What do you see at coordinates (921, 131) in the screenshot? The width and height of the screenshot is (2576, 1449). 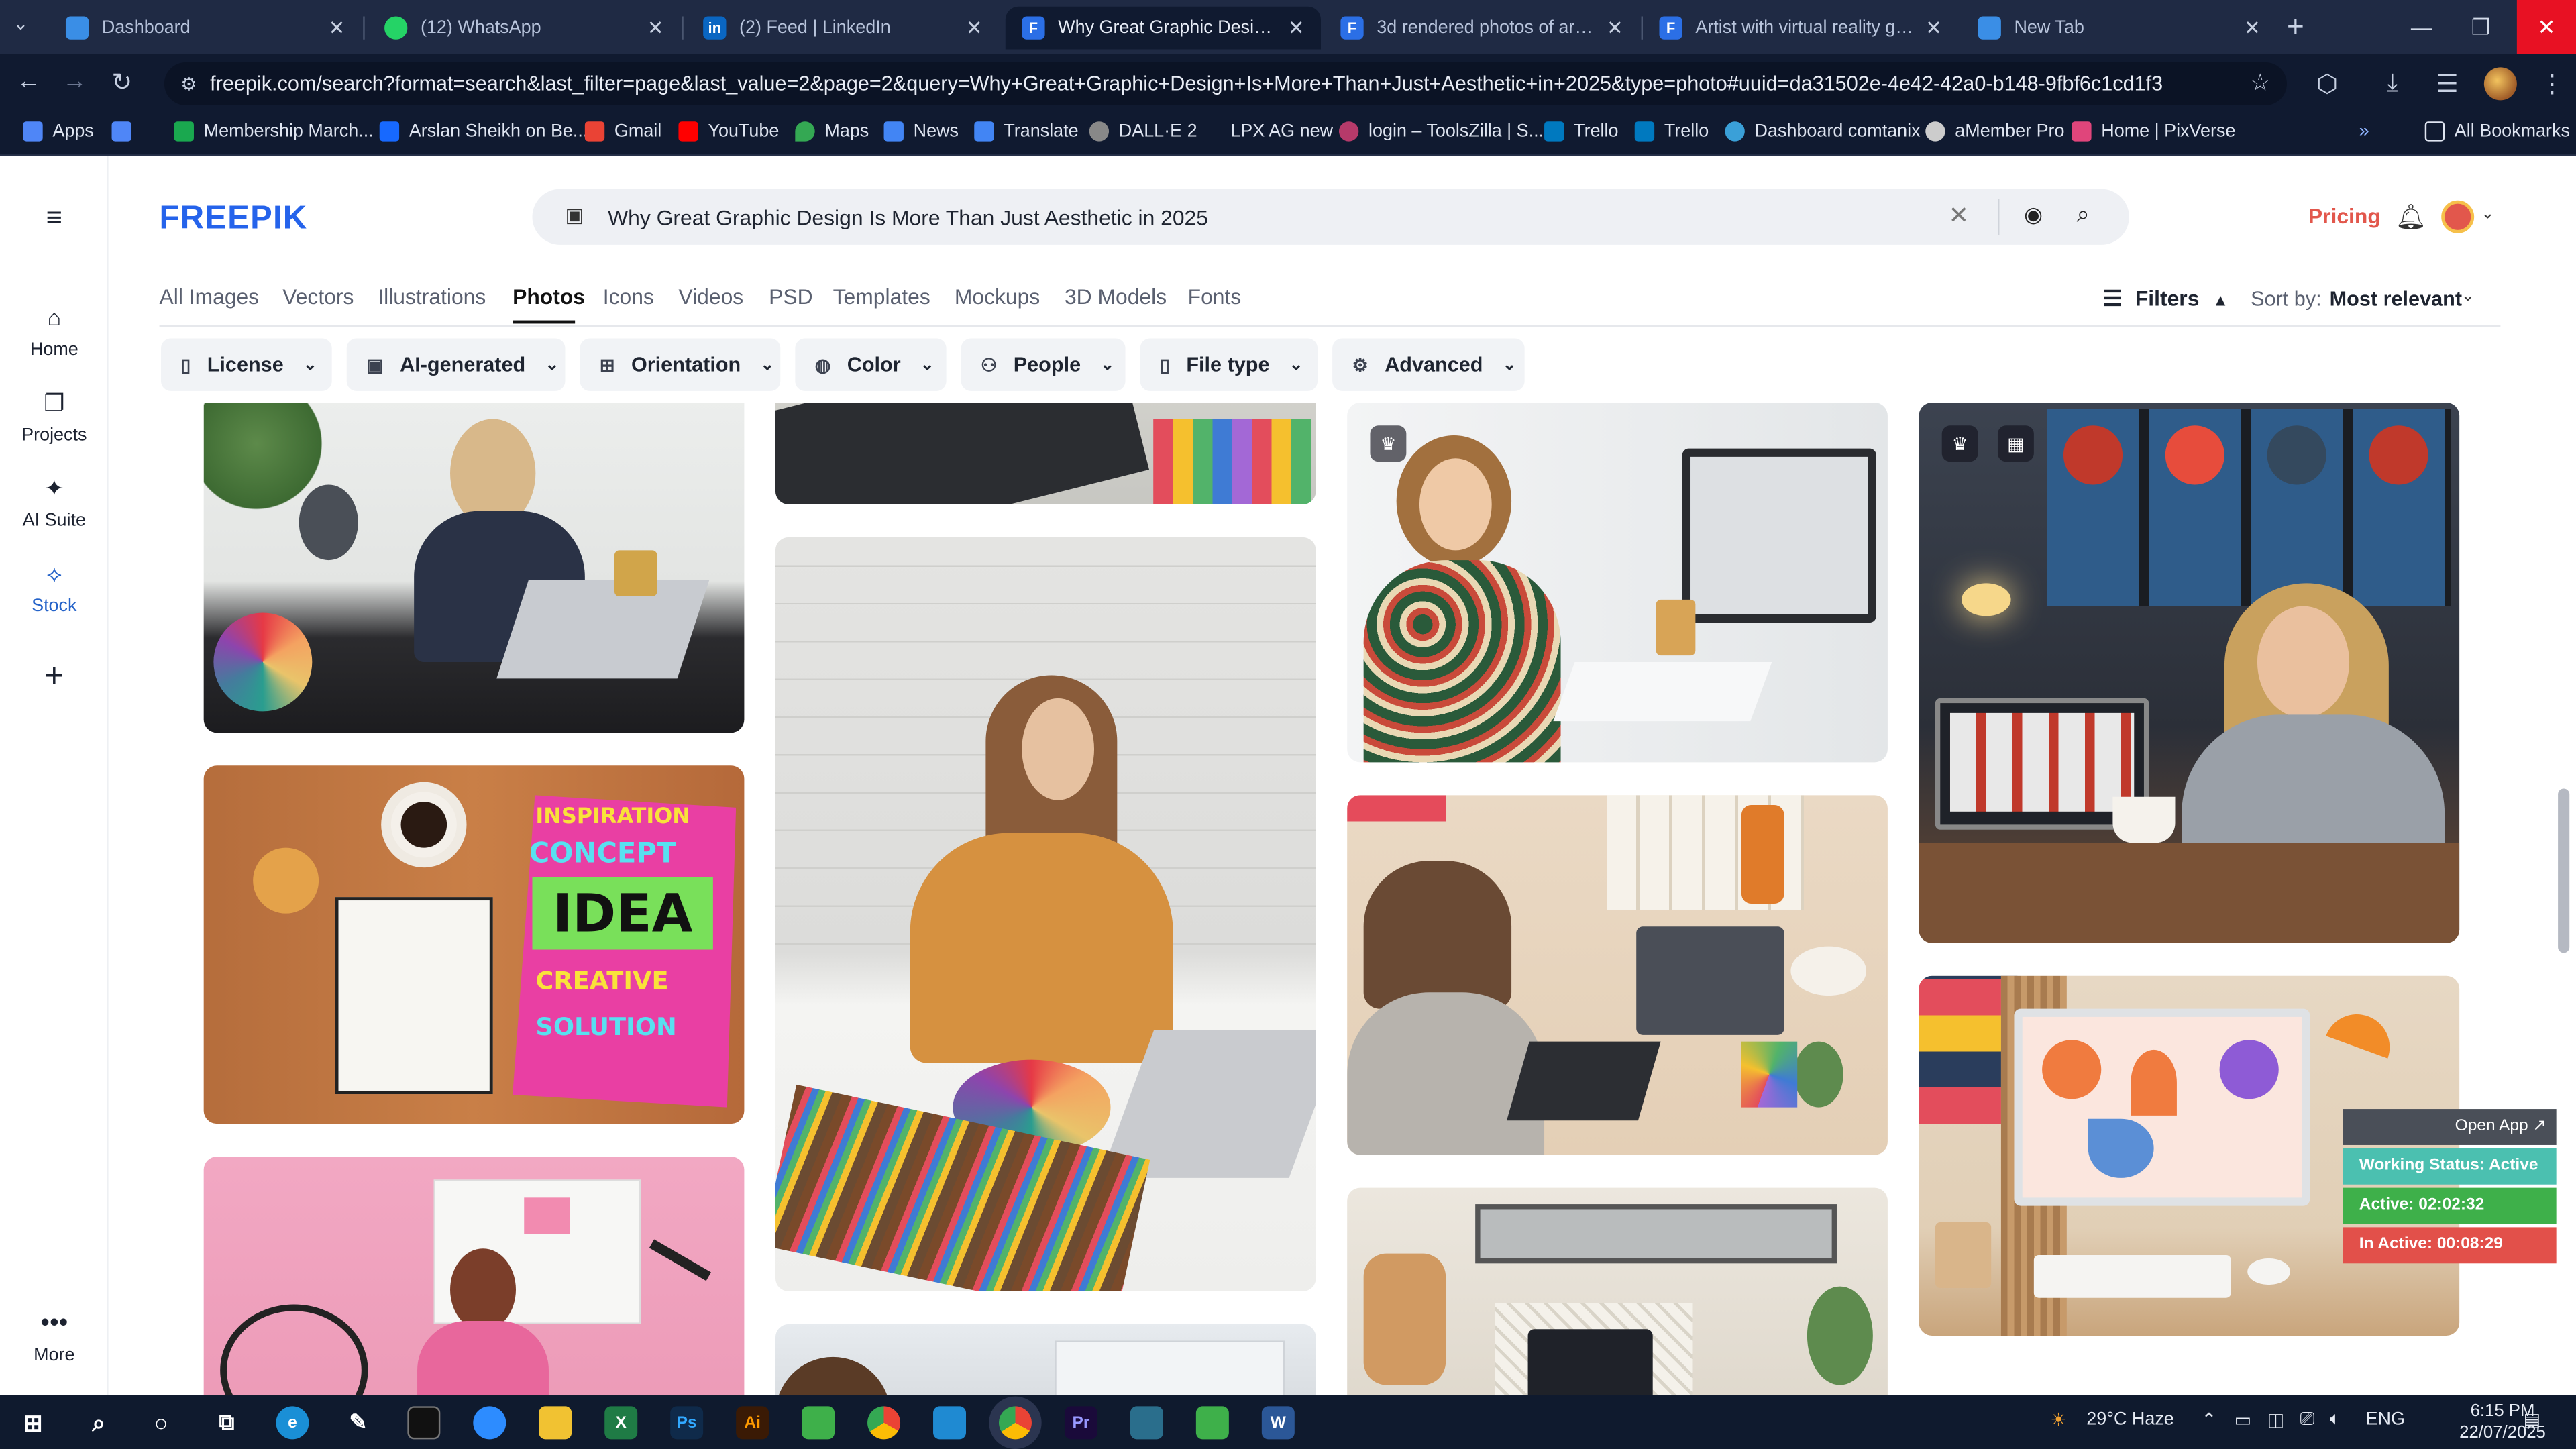 I see `bookmark-news: News` at bounding box center [921, 131].